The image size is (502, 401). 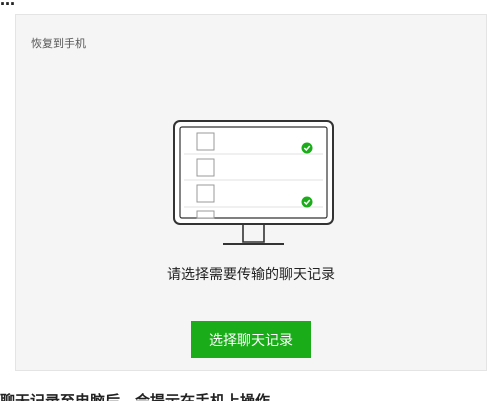 I want to click on panel-title: 恢复到手机, so click(x=58, y=43).